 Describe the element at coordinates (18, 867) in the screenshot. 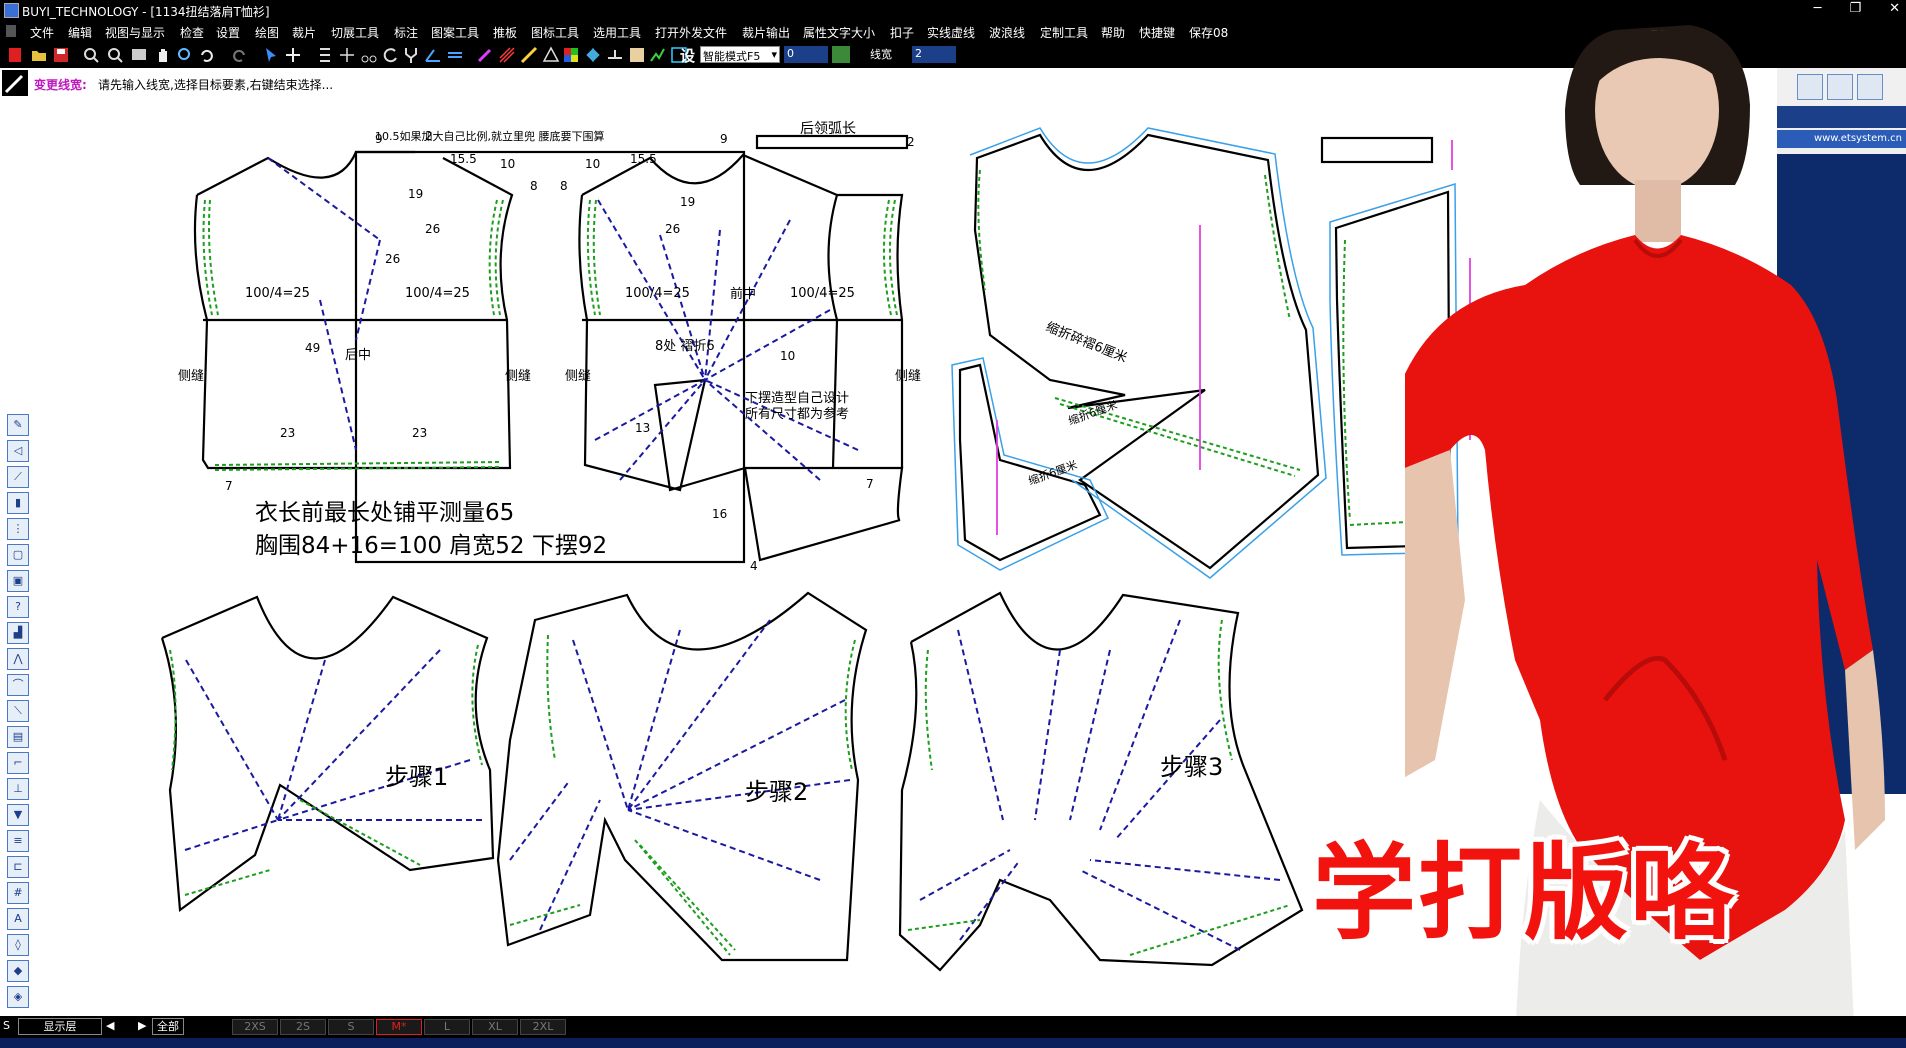

I see `tool-ruler-icon: ⊏` at that location.